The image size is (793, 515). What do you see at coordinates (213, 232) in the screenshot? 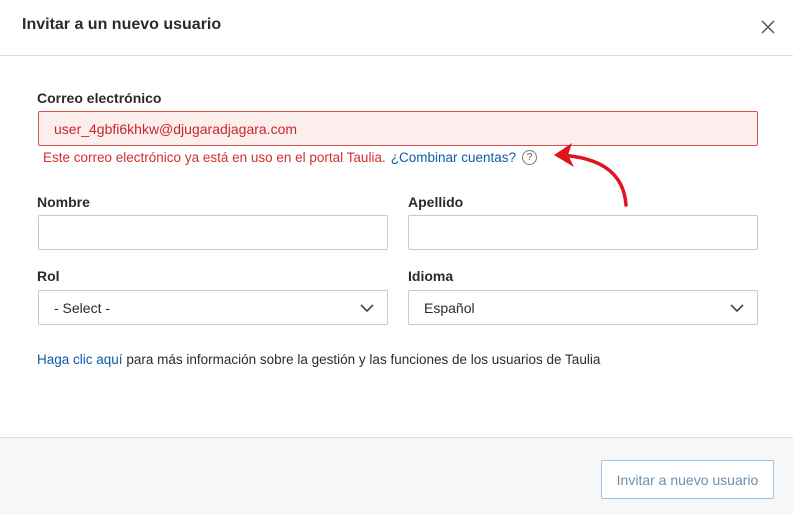
I see `first-name-field` at bounding box center [213, 232].